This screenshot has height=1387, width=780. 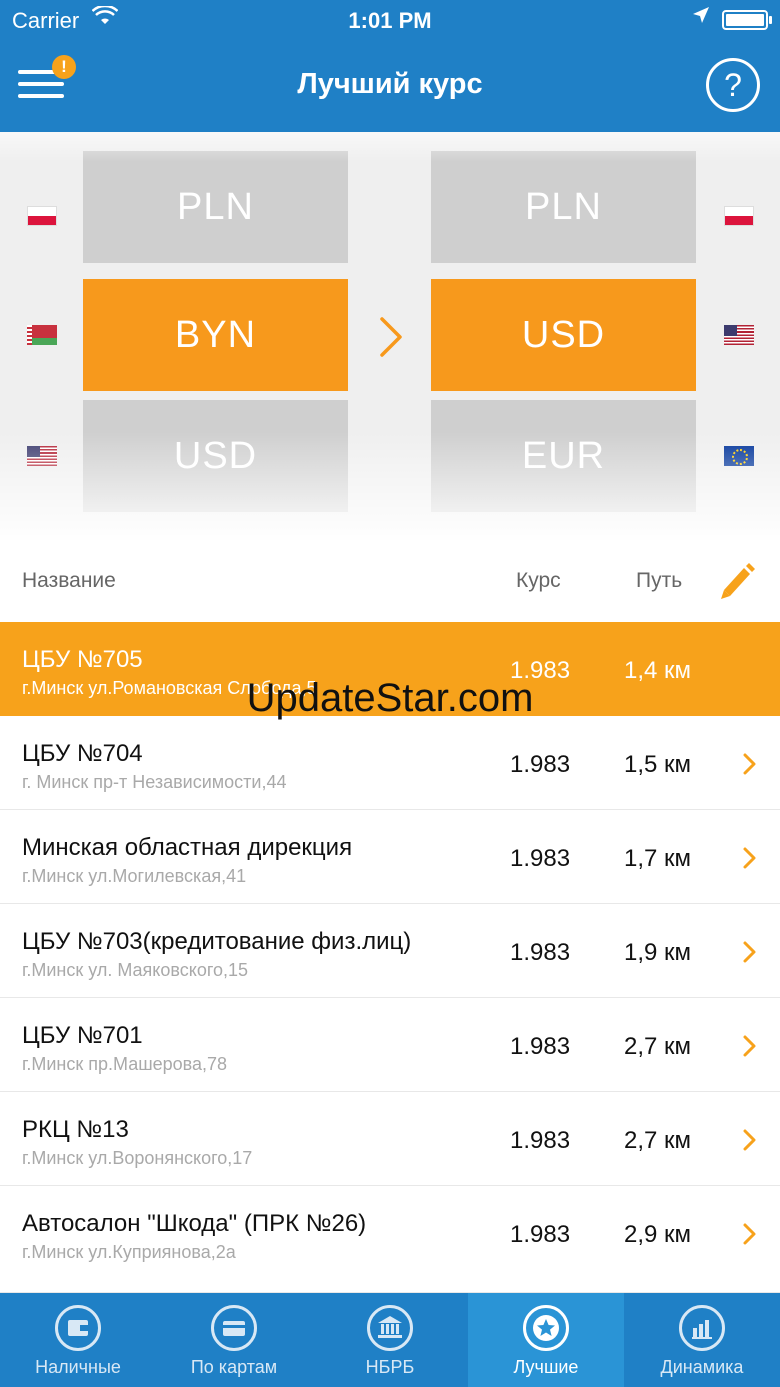 What do you see at coordinates (194, 1223) in the screenshot?
I see `branch-name: Автосалон "Шкода" (ПРК №26)` at bounding box center [194, 1223].